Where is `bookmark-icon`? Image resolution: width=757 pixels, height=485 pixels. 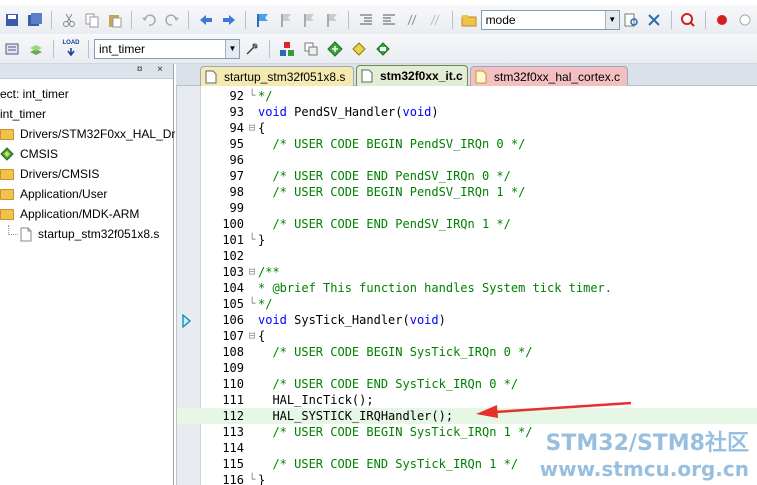
bookmark-icon is located at coordinates (262, 20).